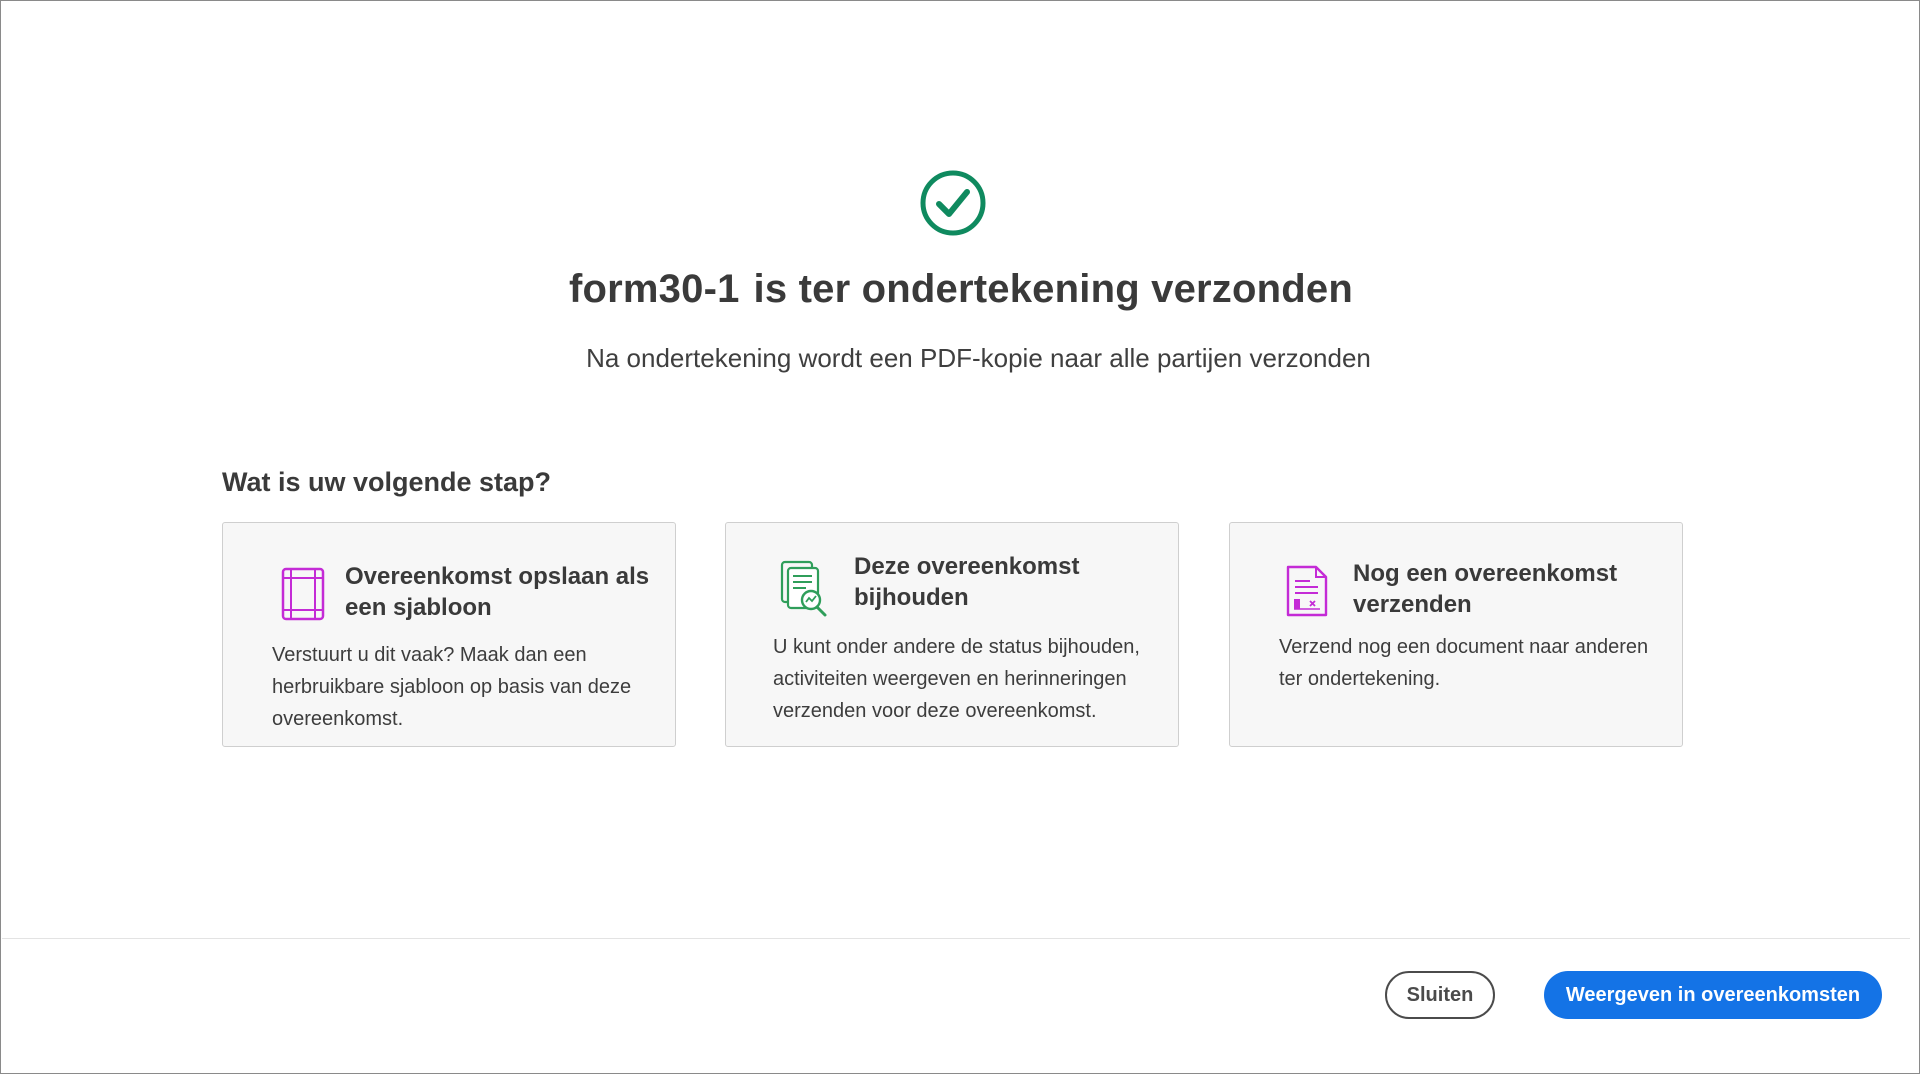 This screenshot has height=1074, width=1920. Describe the element at coordinates (497, 592) in the screenshot. I see `card-title: Overeenkomst opslaan als een sjabloon` at that location.